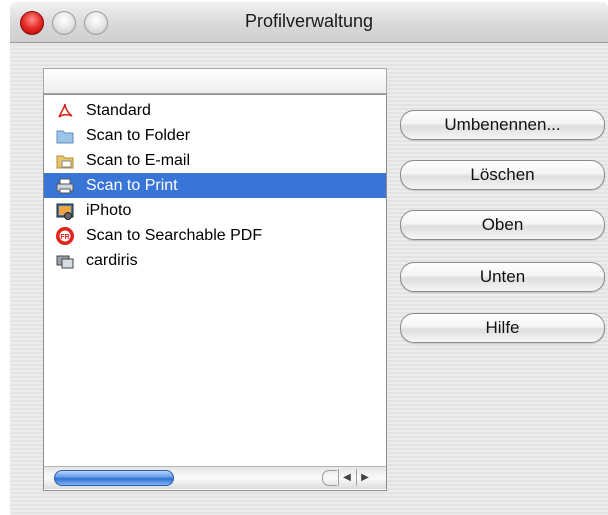 This screenshot has height=515, width=608. I want to click on list-item-label: Scan to Print, so click(132, 185).